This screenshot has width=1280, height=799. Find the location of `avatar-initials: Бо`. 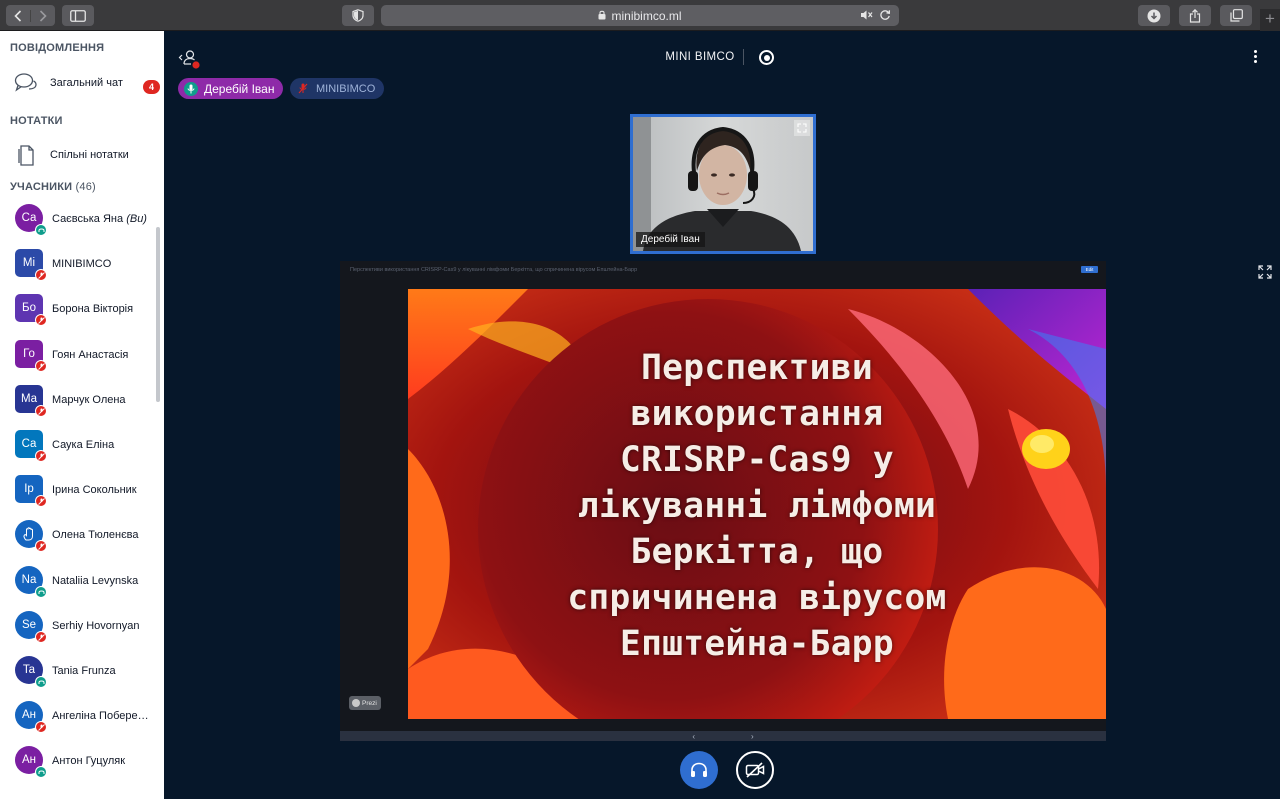

avatar-initials: Бо is located at coordinates (29, 308).